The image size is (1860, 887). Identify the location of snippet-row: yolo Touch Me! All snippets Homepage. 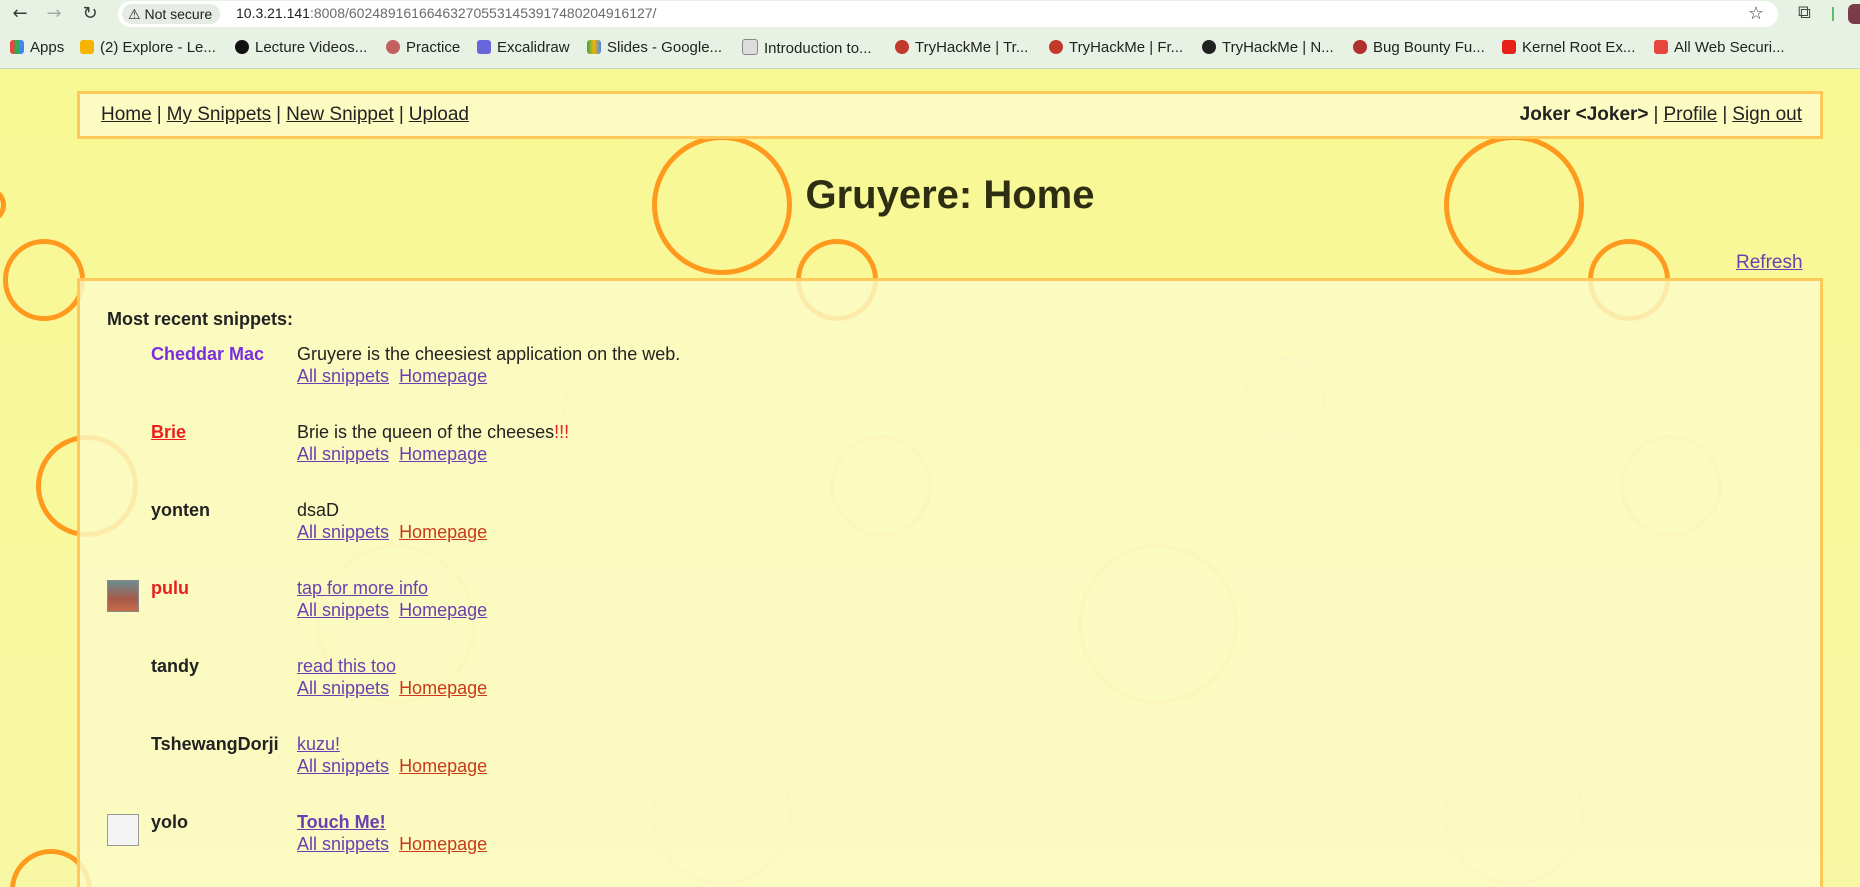
(857, 847).